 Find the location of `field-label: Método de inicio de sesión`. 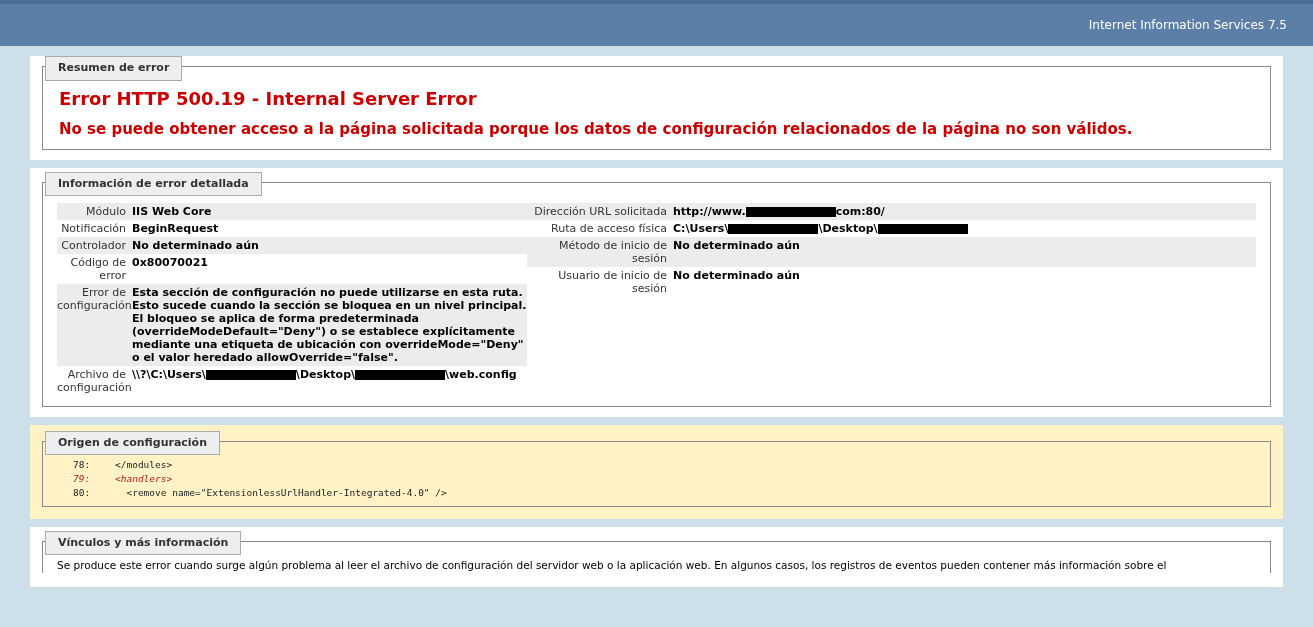

field-label: Método de inicio de sesión is located at coordinates (613, 251).